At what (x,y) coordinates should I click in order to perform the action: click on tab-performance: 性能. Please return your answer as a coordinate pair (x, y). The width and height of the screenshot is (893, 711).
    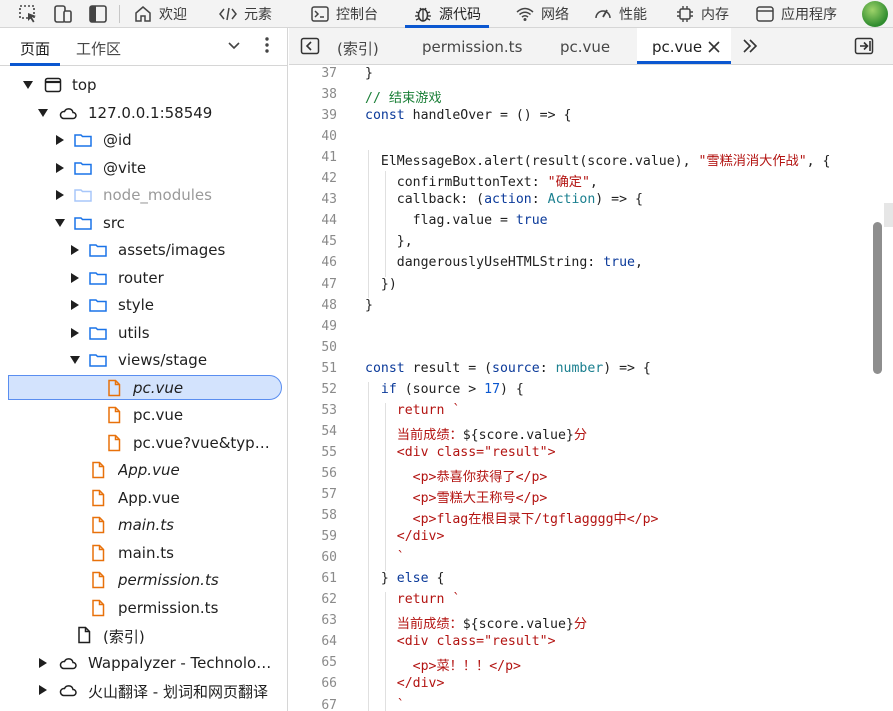
    Looking at the image, I should click on (620, 14).